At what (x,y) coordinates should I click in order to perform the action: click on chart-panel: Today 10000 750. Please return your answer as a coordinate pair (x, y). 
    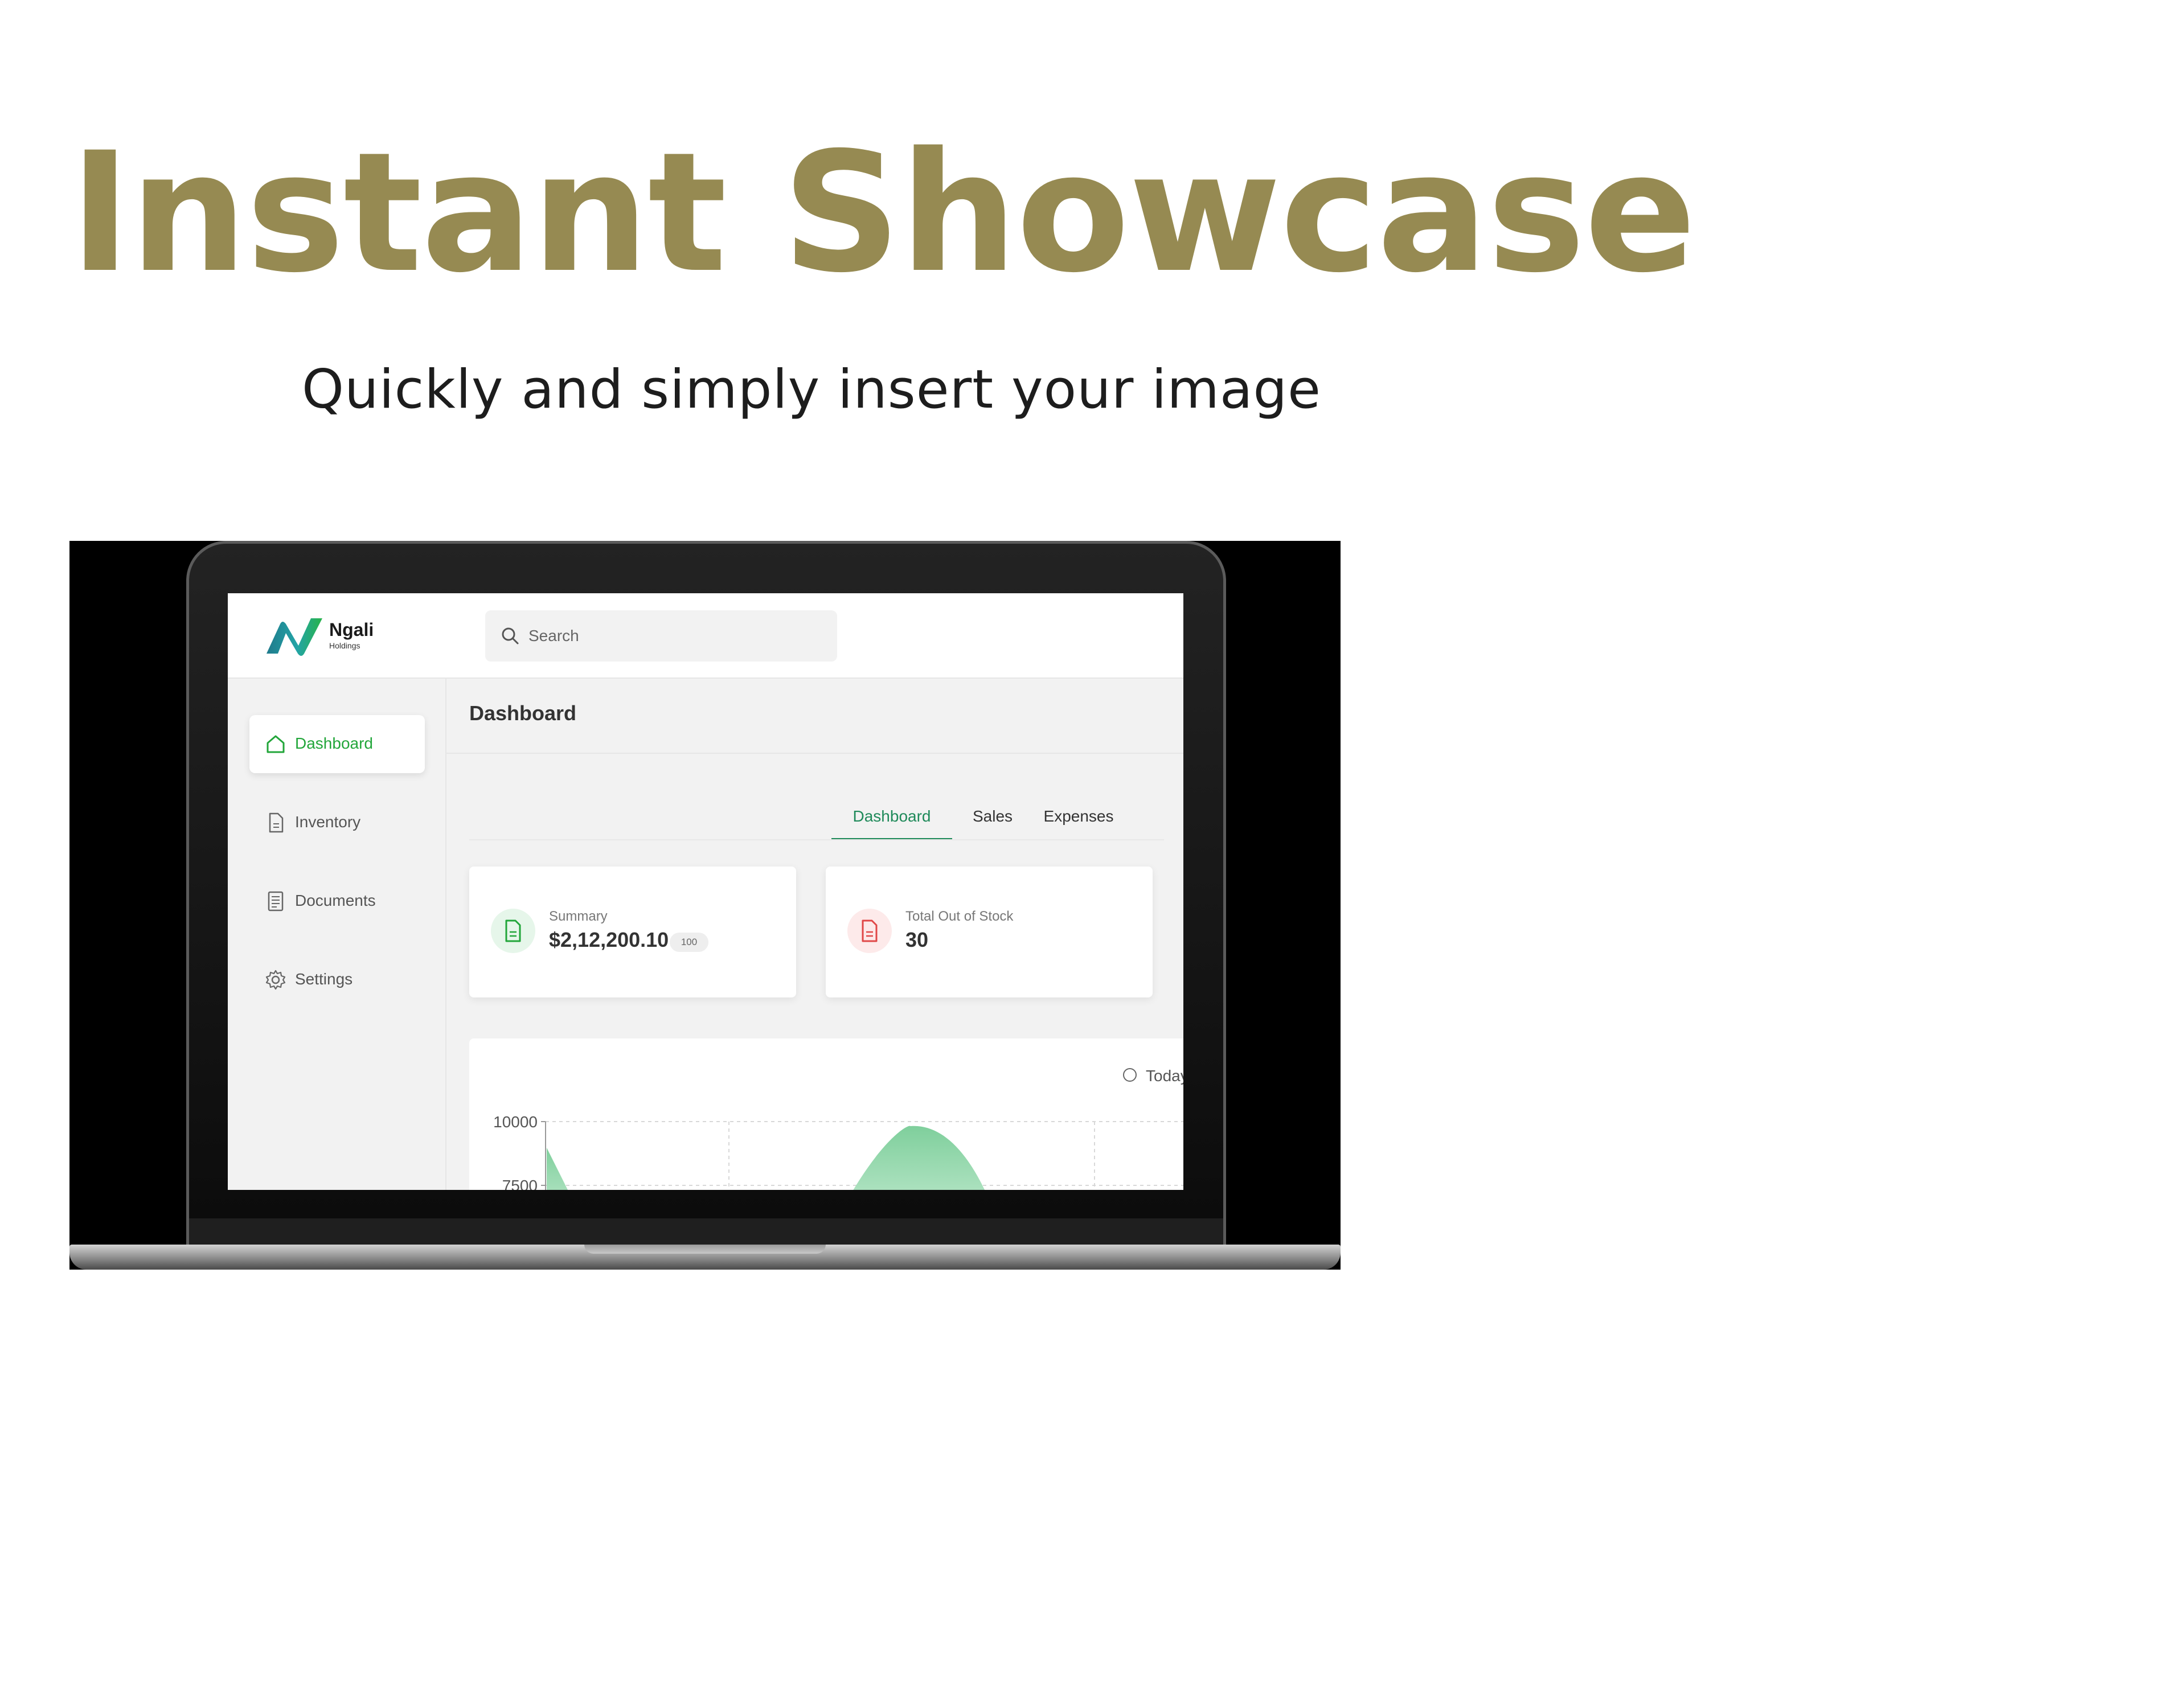
    Looking at the image, I should click on (826, 1114).